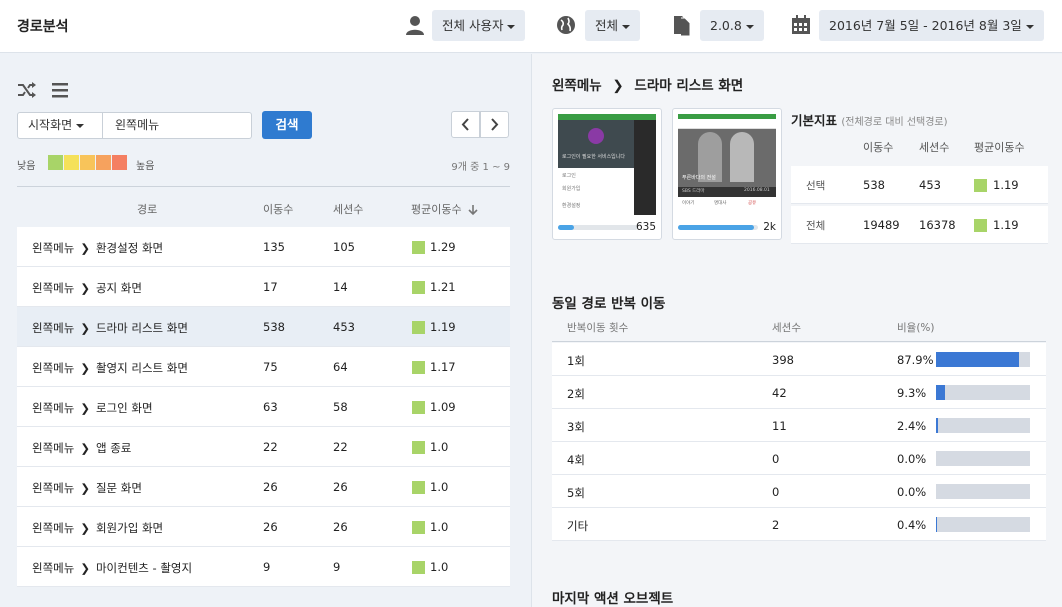 This screenshot has height=607, width=1062. Describe the element at coordinates (732, 25) in the screenshot. I see `version-filter-dropdown: 2.0.8` at that location.